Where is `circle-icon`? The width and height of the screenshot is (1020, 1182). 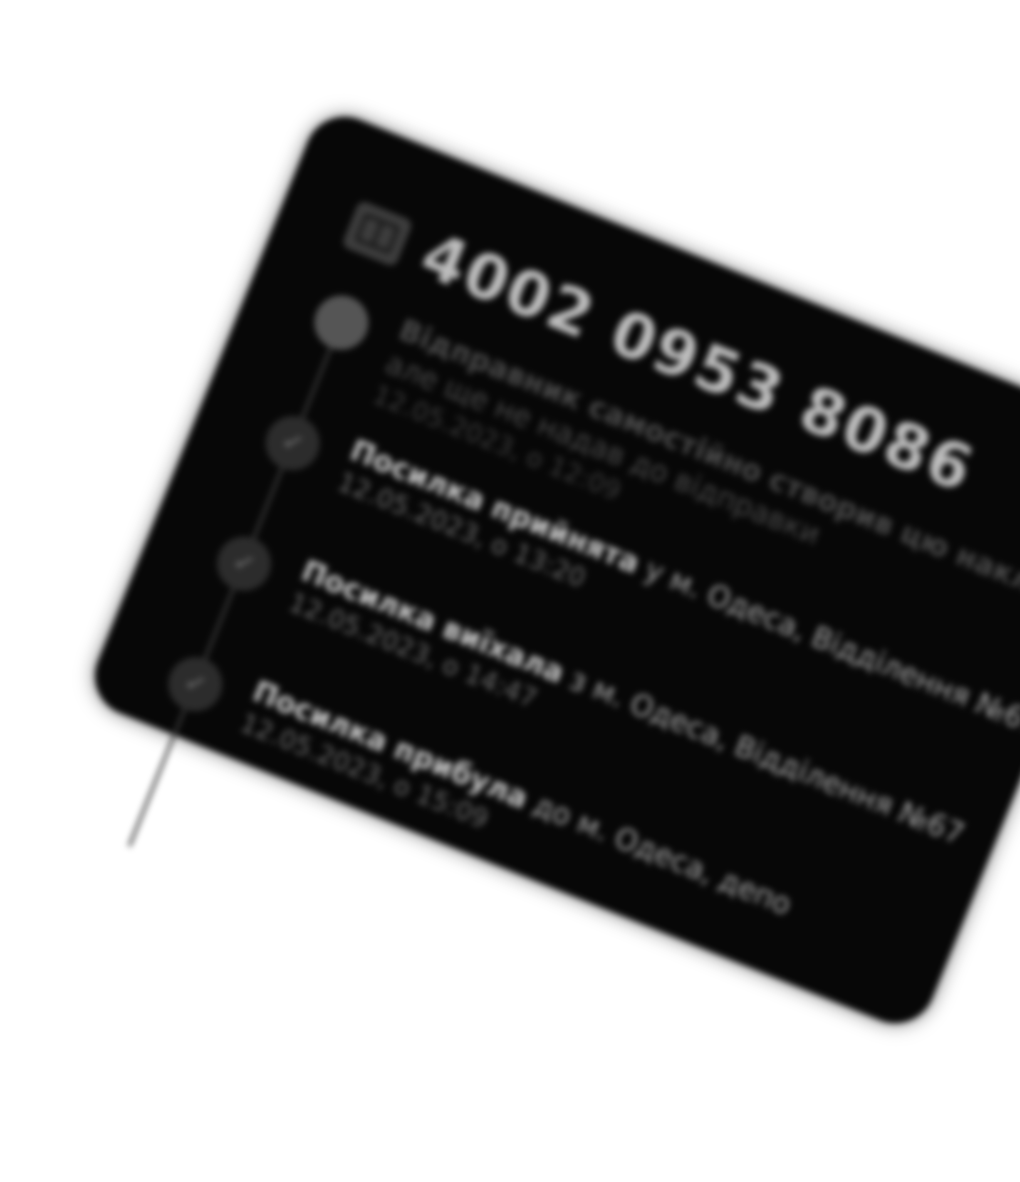
circle-icon is located at coordinates (341, 322).